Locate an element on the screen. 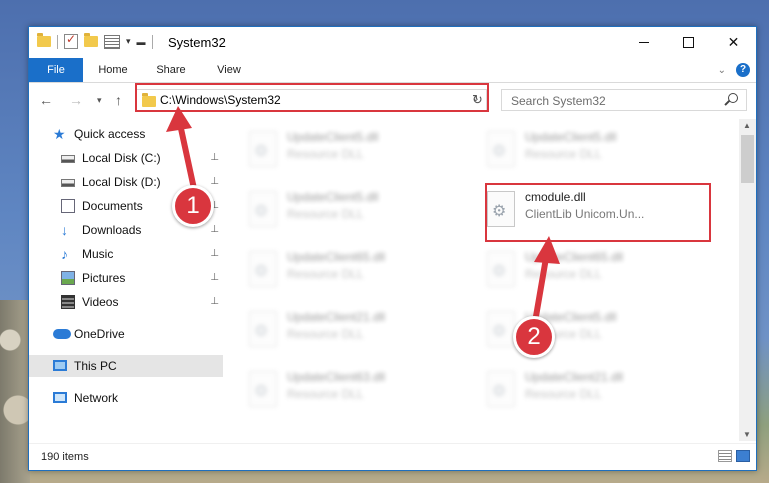  step-2-badge: 2 is located at coordinates (534, 337).